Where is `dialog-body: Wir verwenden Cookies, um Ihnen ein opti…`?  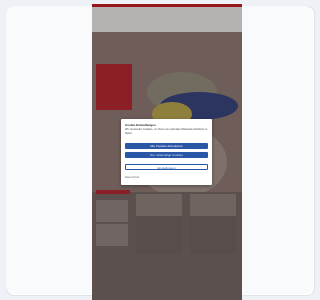
dialog-body: Wir verwenden Cookies, um Ihnen ein opti… is located at coordinates (166, 131).